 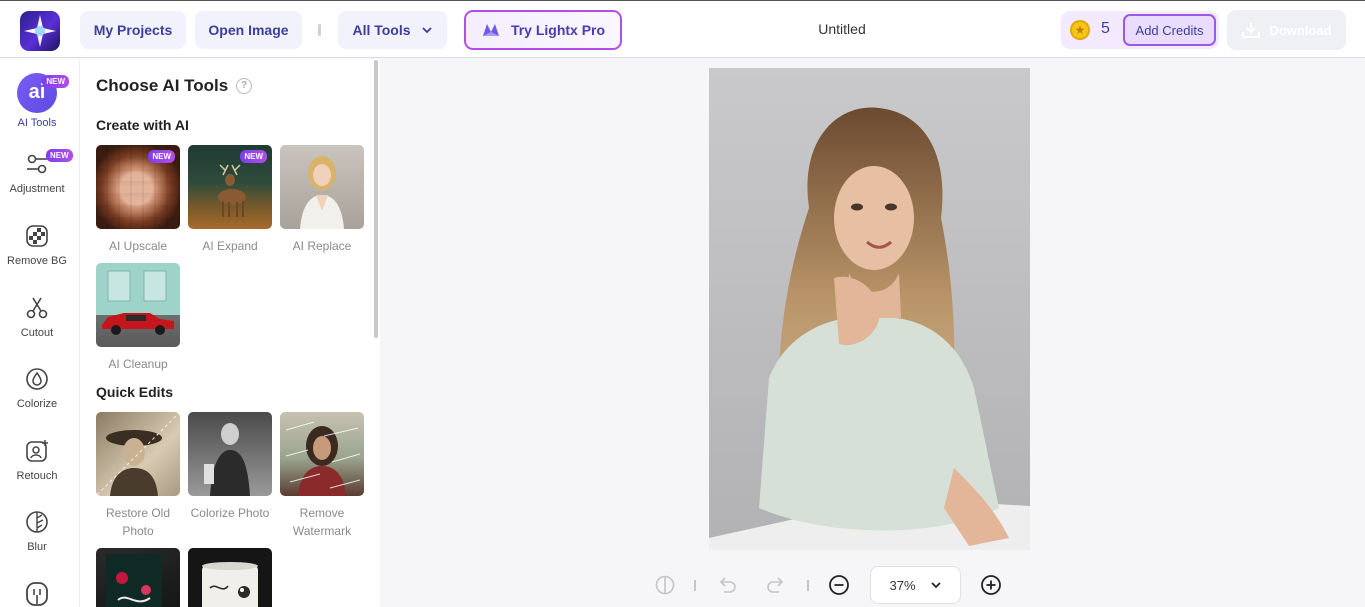 What do you see at coordinates (37, 172) in the screenshot?
I see `rail-item-adjustment: NEW Adjustment` at bounding box center [37, 172].